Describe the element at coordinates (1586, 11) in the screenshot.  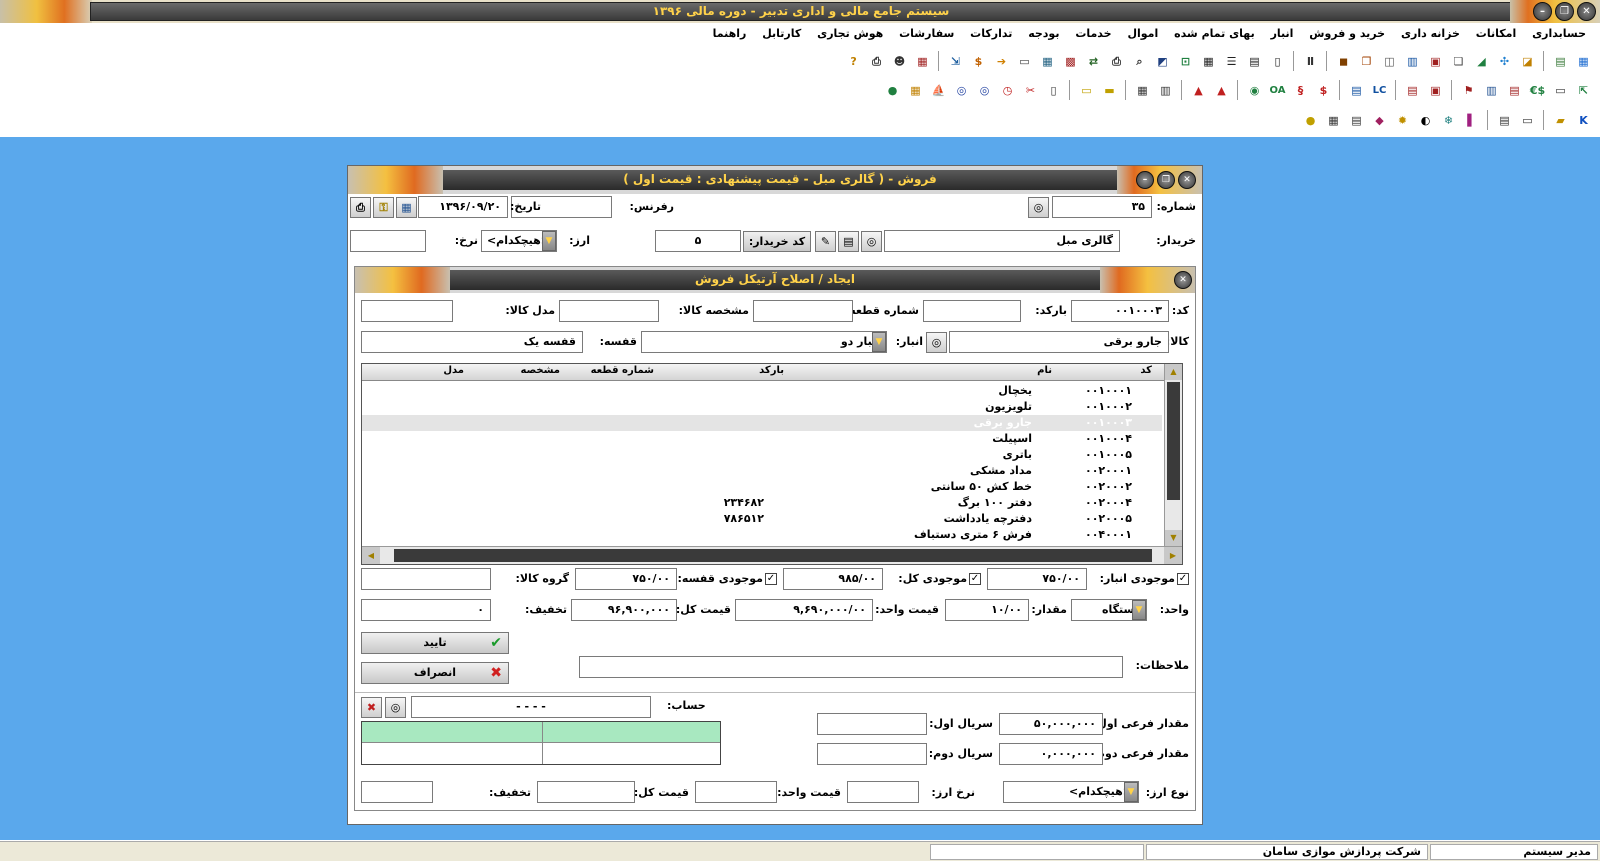
I see `app-close-icon: ✕` at that location.